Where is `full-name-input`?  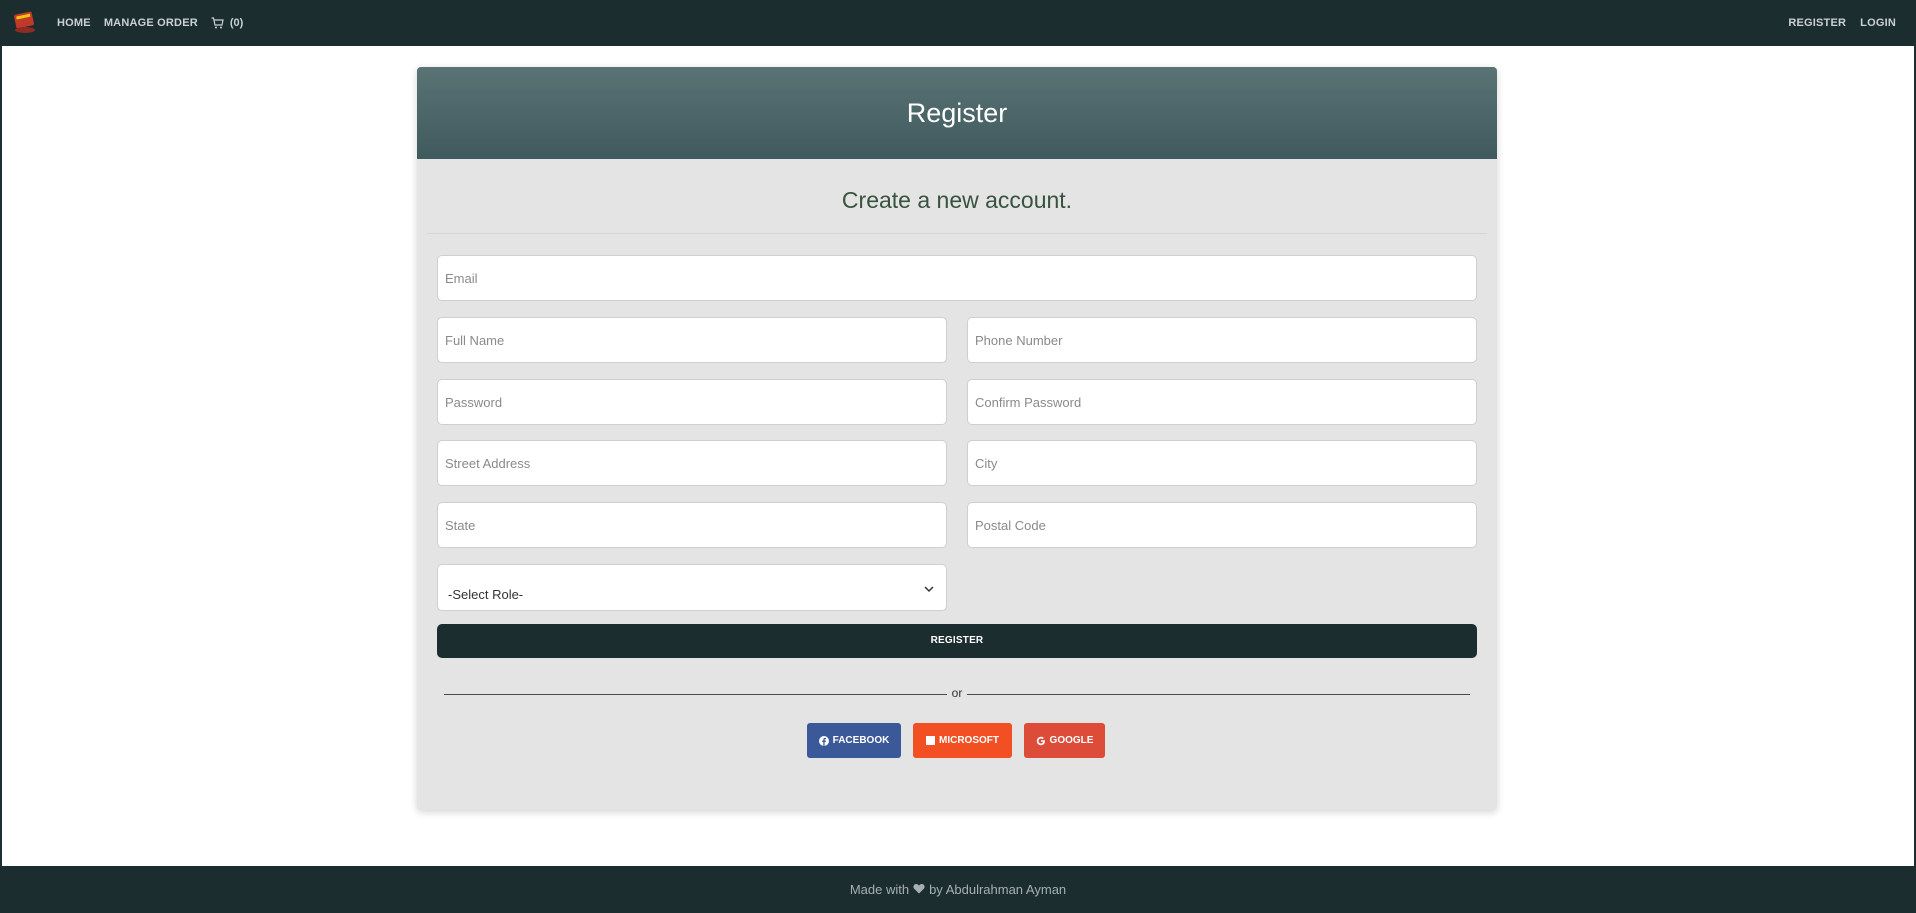
full-name-input is located at coordinates (695, 340).